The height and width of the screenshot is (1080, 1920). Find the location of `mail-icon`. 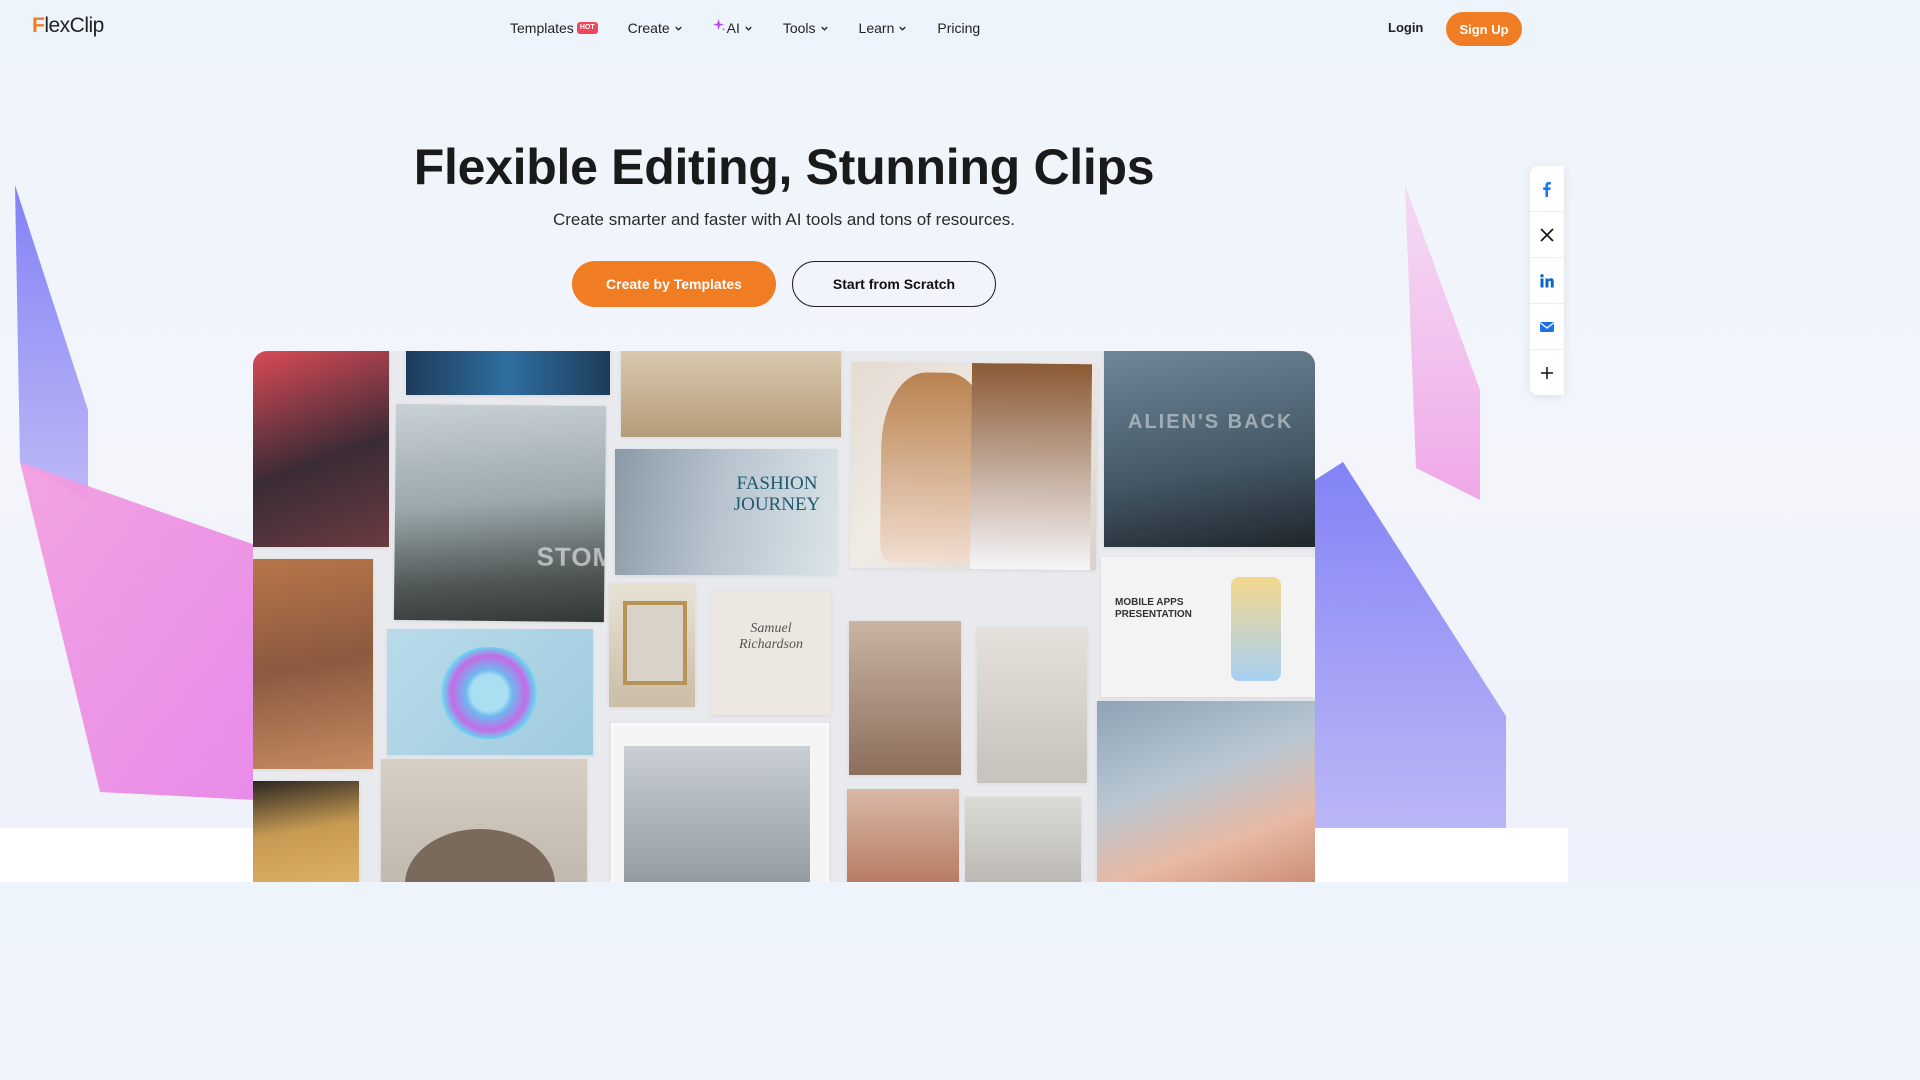

mail-icon is located at coordinates (1547, 326).